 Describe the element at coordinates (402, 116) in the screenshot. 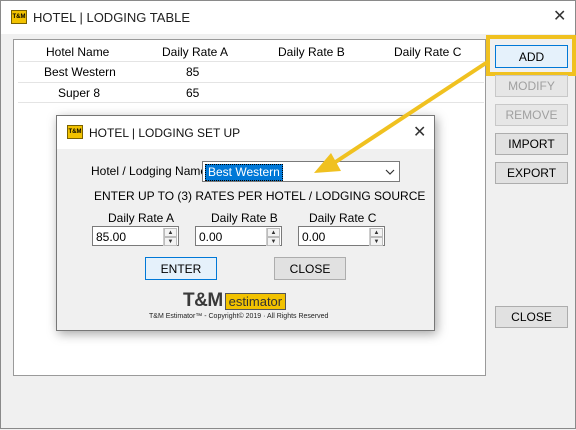

I see `annotation-arrow` at that location.